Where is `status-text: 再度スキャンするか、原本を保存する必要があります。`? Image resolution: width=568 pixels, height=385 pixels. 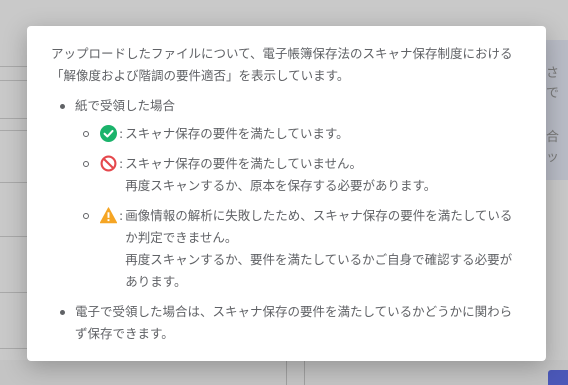 status-text: 再度スキャンするか、原本を保存する必要があります。 is located at coordinates (281, 185).